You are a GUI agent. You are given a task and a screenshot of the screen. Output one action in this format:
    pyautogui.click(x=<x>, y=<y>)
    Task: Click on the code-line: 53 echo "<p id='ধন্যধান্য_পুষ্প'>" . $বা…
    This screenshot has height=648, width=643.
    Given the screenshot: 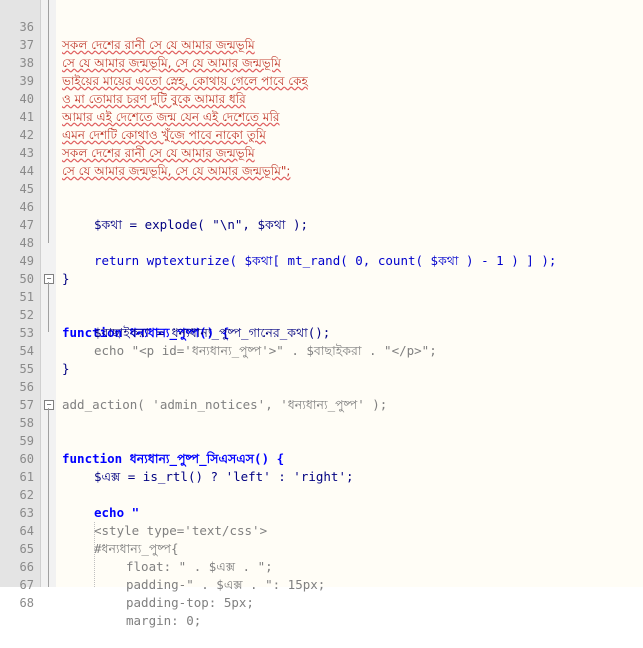 What is the action you would take?
    pyautogui.click(x=321, y=332)
    